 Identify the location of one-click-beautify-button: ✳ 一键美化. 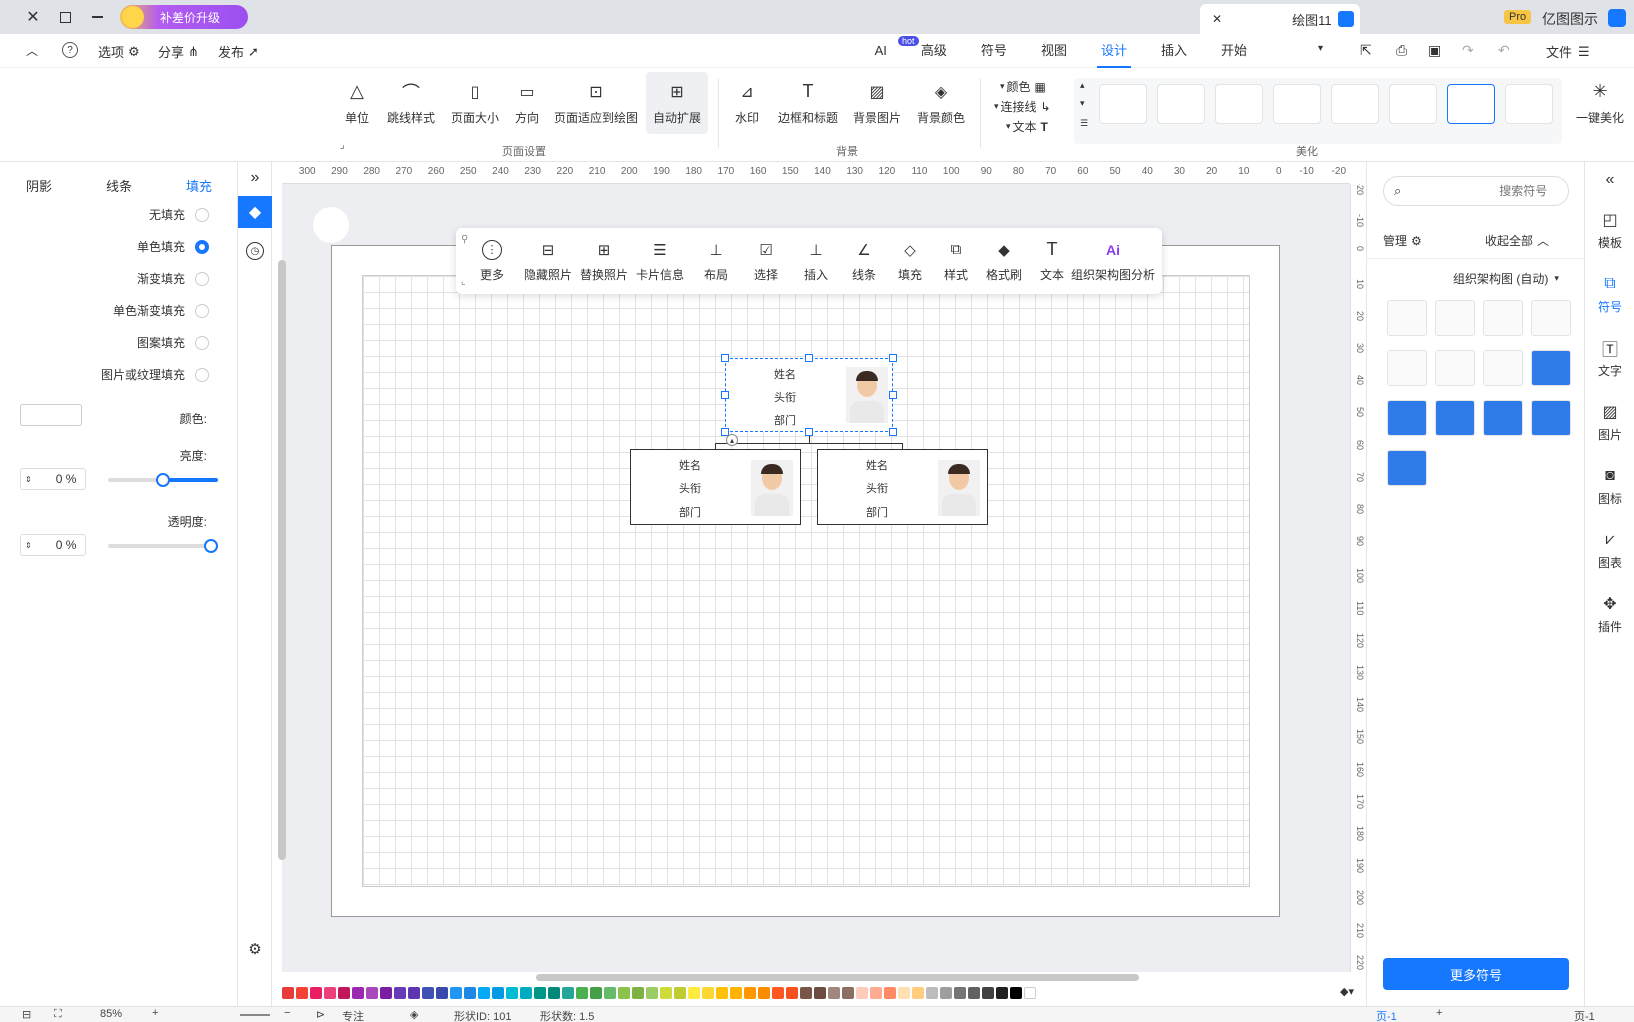
(1600, 103).